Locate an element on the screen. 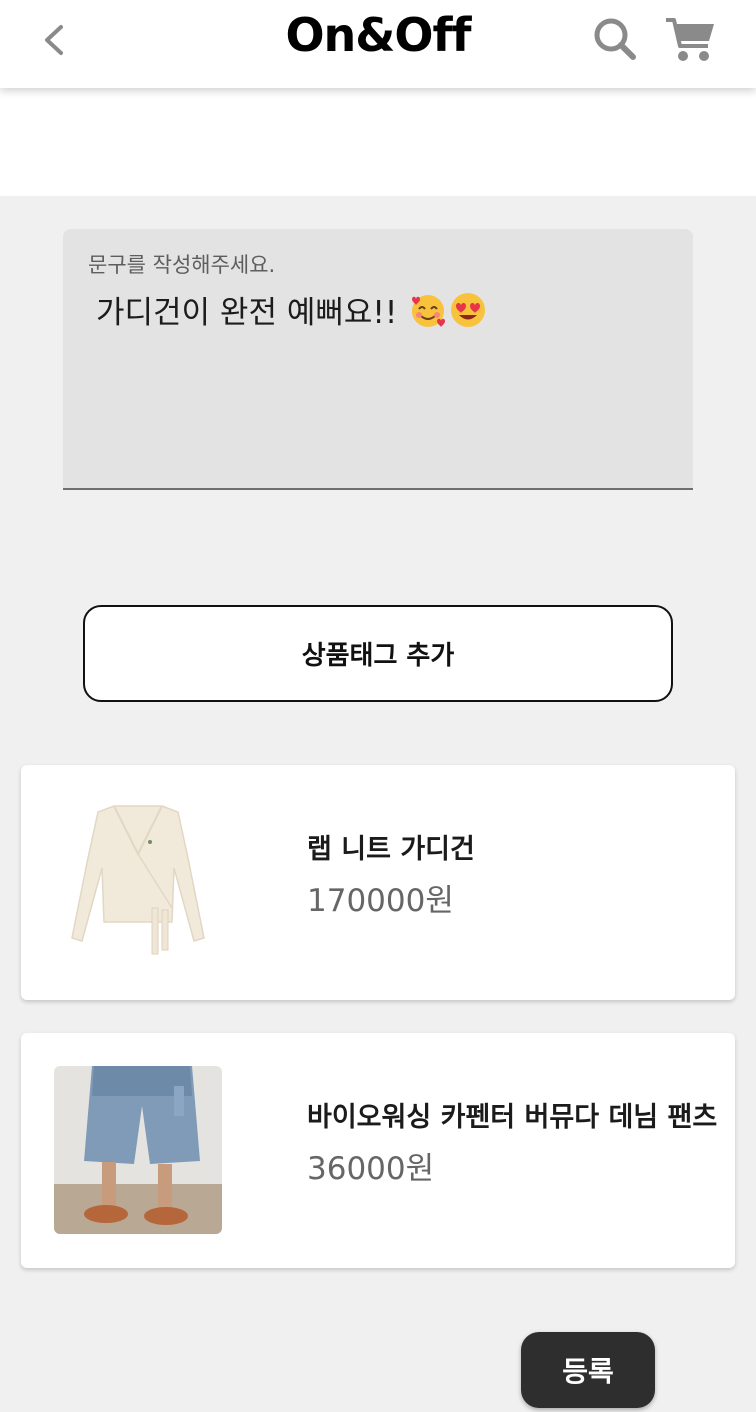  smiling-face-with-hearts-emoji is located at coordinates (429, 310).